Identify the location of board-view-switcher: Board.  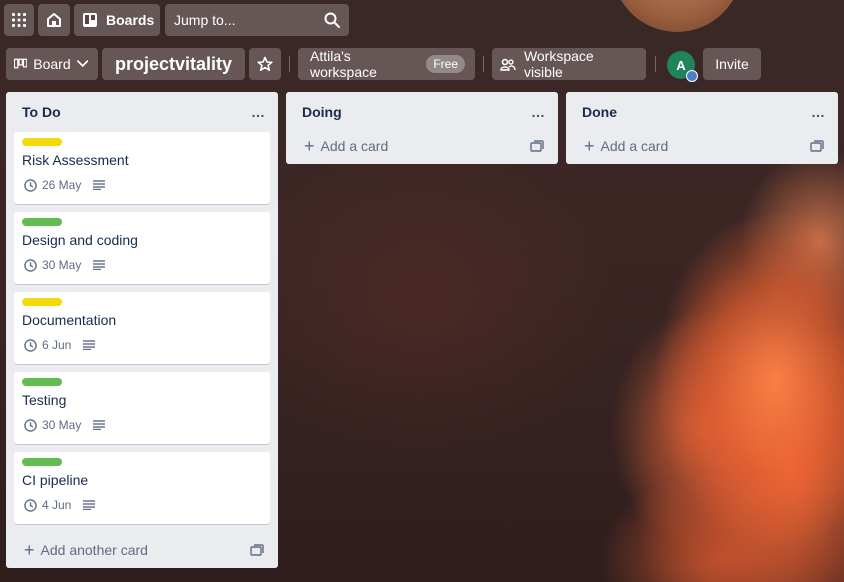
(52, 64).